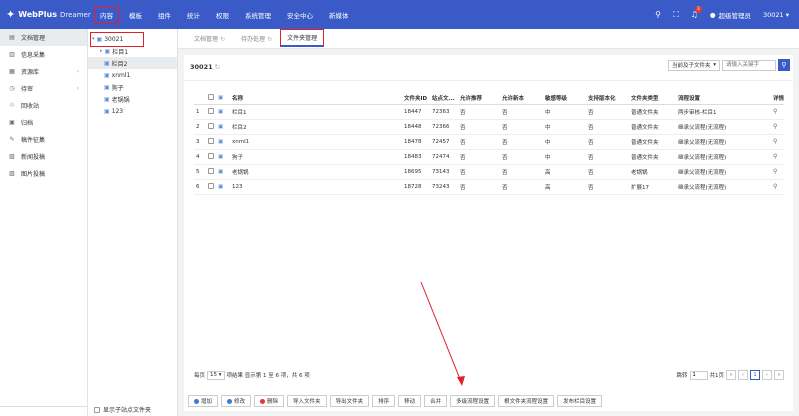 The height and width of the screenshot is (416, 799). What do you see at coordinates (132, 87) in the screenshot?
I see `tree-node: ▣ 狗子` at bounding box center [132, 87].